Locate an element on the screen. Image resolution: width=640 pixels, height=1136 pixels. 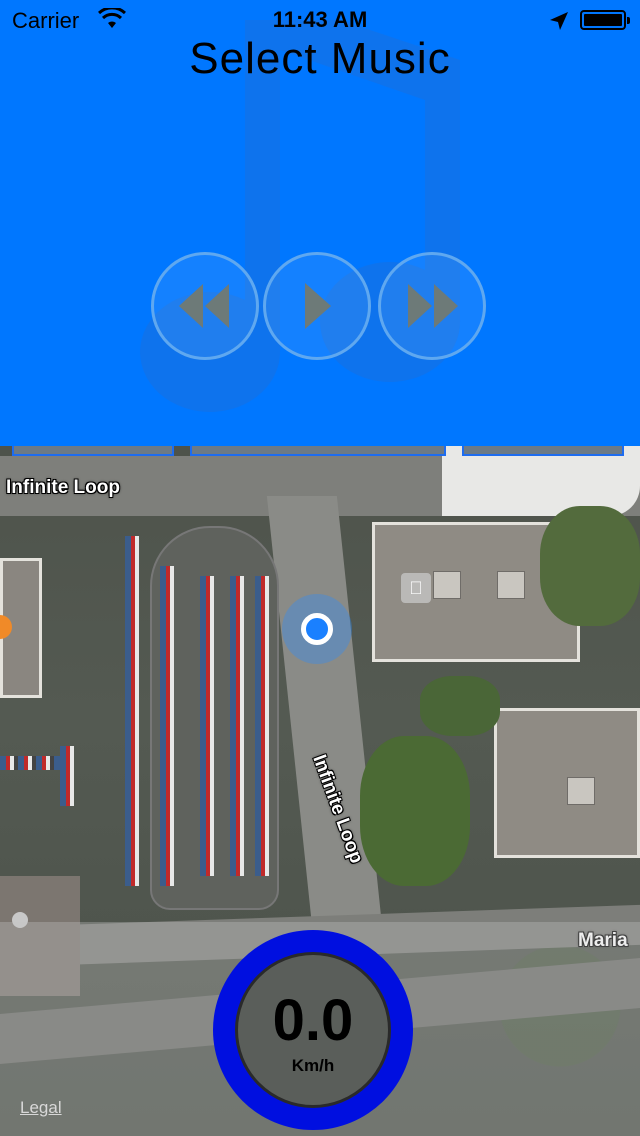
play-button is located at coordinates (317, 306).